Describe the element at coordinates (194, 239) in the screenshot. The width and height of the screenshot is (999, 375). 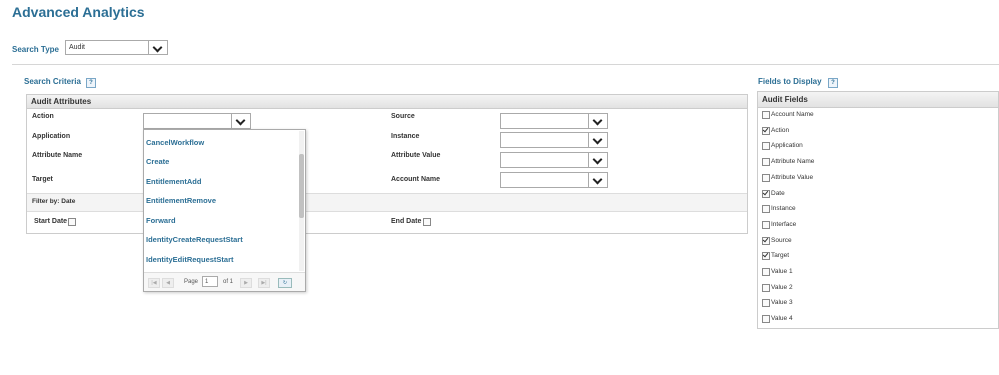
I see `option-identitycreaterequeststart: IdentityCreateRequestStart` at that location.